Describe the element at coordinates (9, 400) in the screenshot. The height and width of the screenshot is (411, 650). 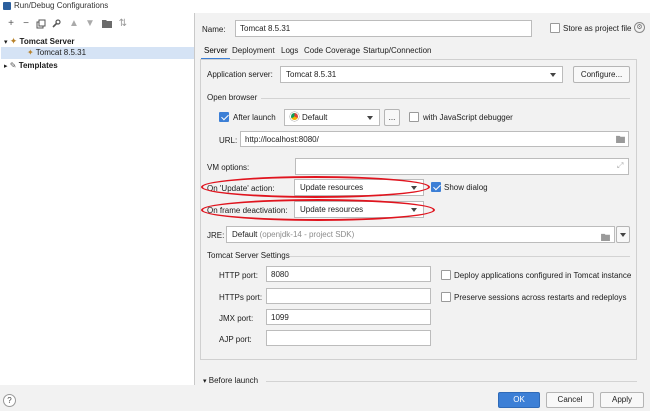
I see `help-icon: ?` at that location.